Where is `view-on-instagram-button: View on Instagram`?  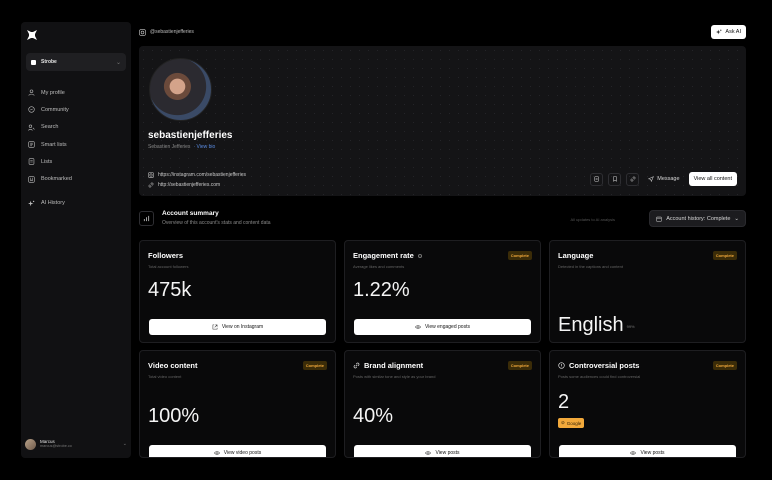 view-on-instagram-button: View on Instagram is located at coordinates (237, 327).